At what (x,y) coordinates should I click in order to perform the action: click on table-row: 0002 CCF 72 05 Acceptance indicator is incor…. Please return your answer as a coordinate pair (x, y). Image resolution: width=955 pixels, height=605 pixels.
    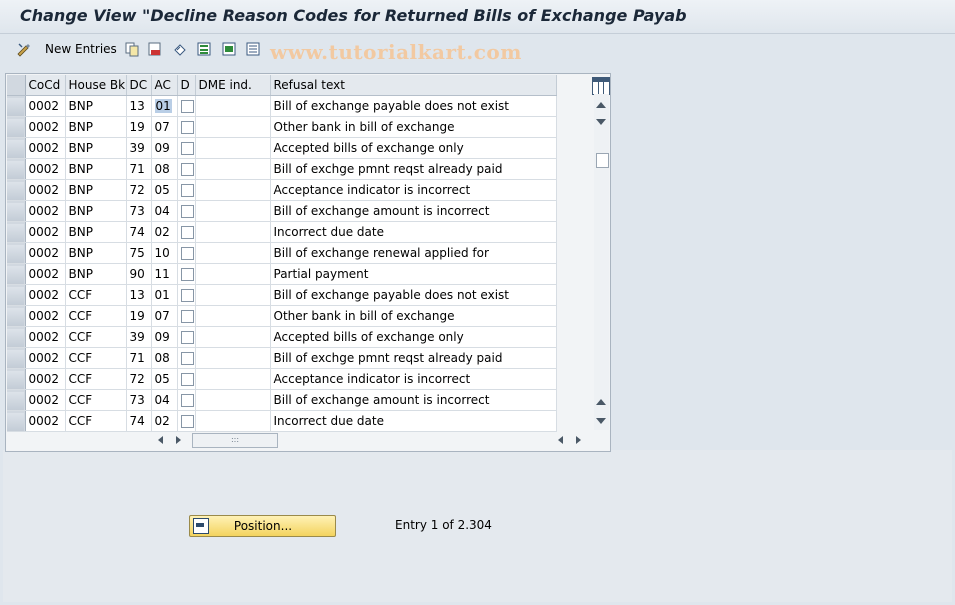
    Looking at the image, I should click on (282, 379).